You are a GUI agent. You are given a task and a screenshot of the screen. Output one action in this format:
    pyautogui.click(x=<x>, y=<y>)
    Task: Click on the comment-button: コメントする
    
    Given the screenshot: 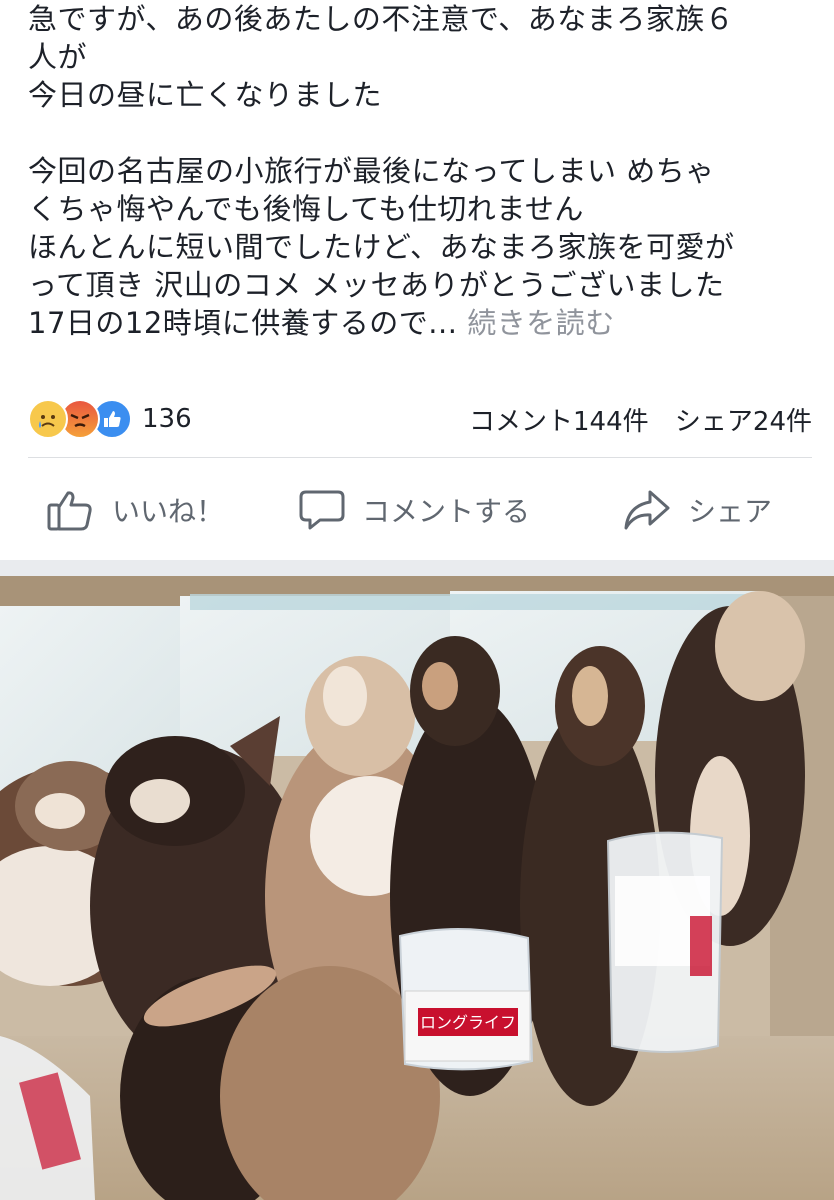 What is the action you would take?
    pyautogui.click(x=414, y=510)
    